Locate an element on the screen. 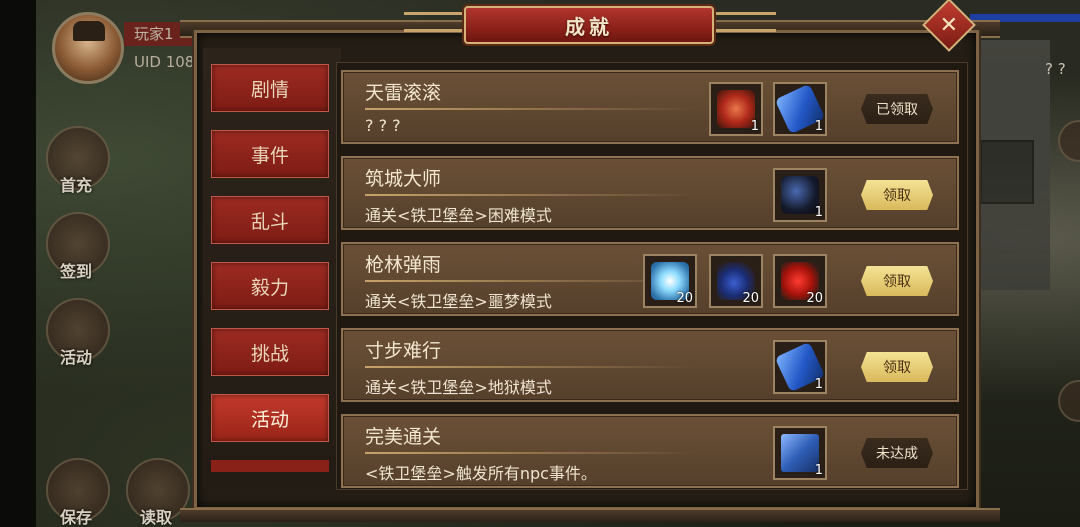  achievement-title: 完美通关 is located at coordinates (403, 437).